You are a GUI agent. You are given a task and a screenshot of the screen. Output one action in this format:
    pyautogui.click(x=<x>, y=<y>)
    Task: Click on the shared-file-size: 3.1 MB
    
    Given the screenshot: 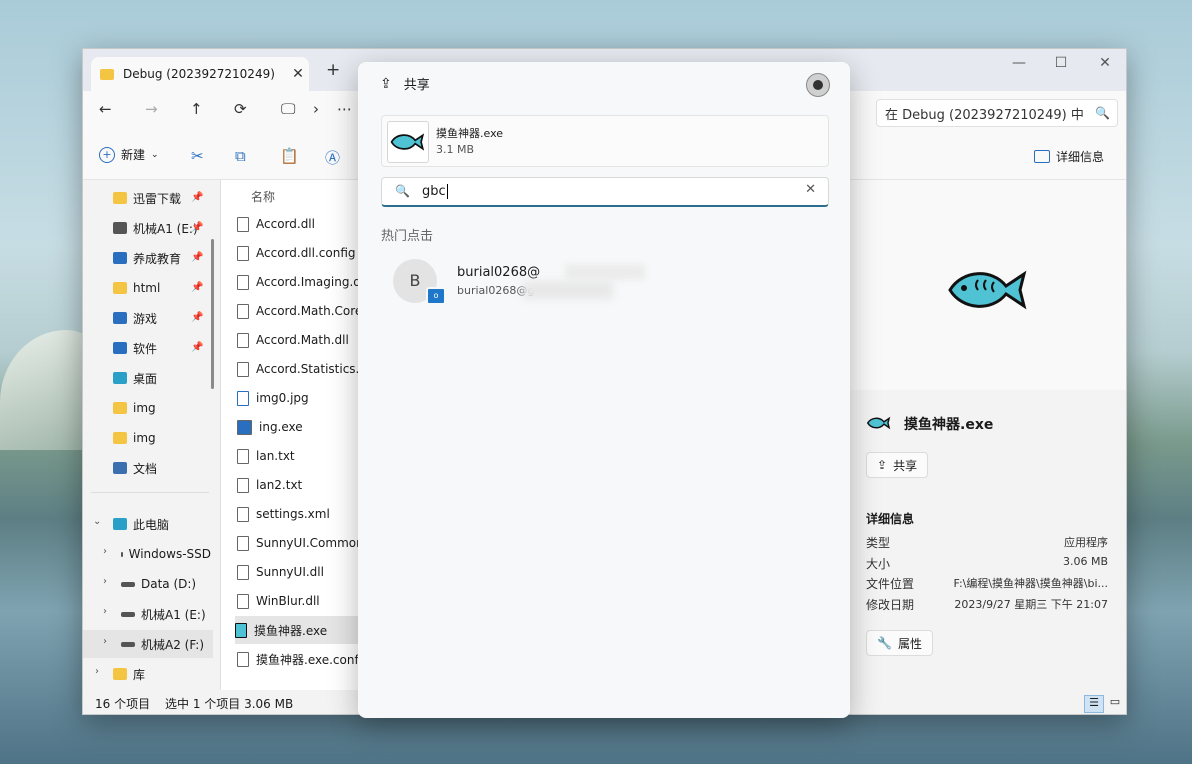 What is the action you would take?
    pyautogui.click(x=455, y=149)
    